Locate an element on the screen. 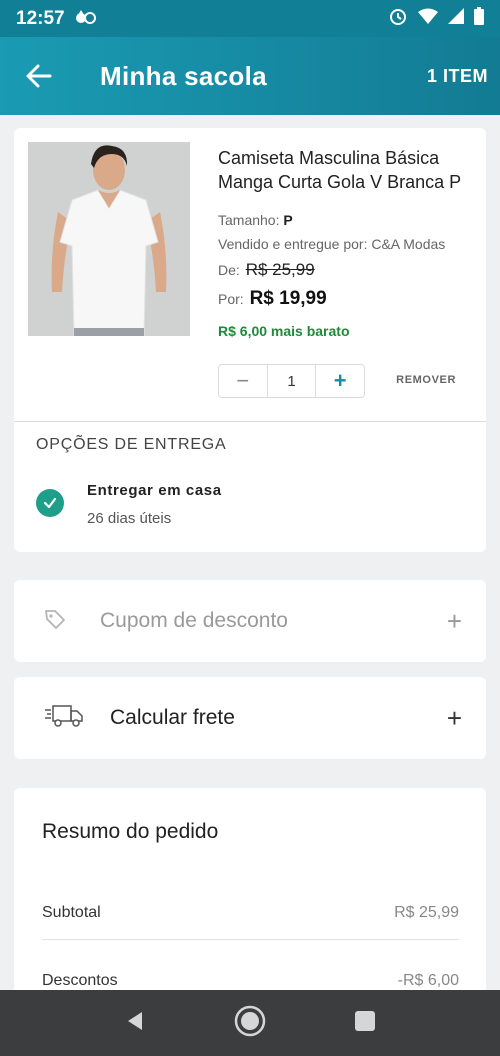 The width and height of the screenshot is (500, 1056). alarm-icon is located at coordinates (398, 18).